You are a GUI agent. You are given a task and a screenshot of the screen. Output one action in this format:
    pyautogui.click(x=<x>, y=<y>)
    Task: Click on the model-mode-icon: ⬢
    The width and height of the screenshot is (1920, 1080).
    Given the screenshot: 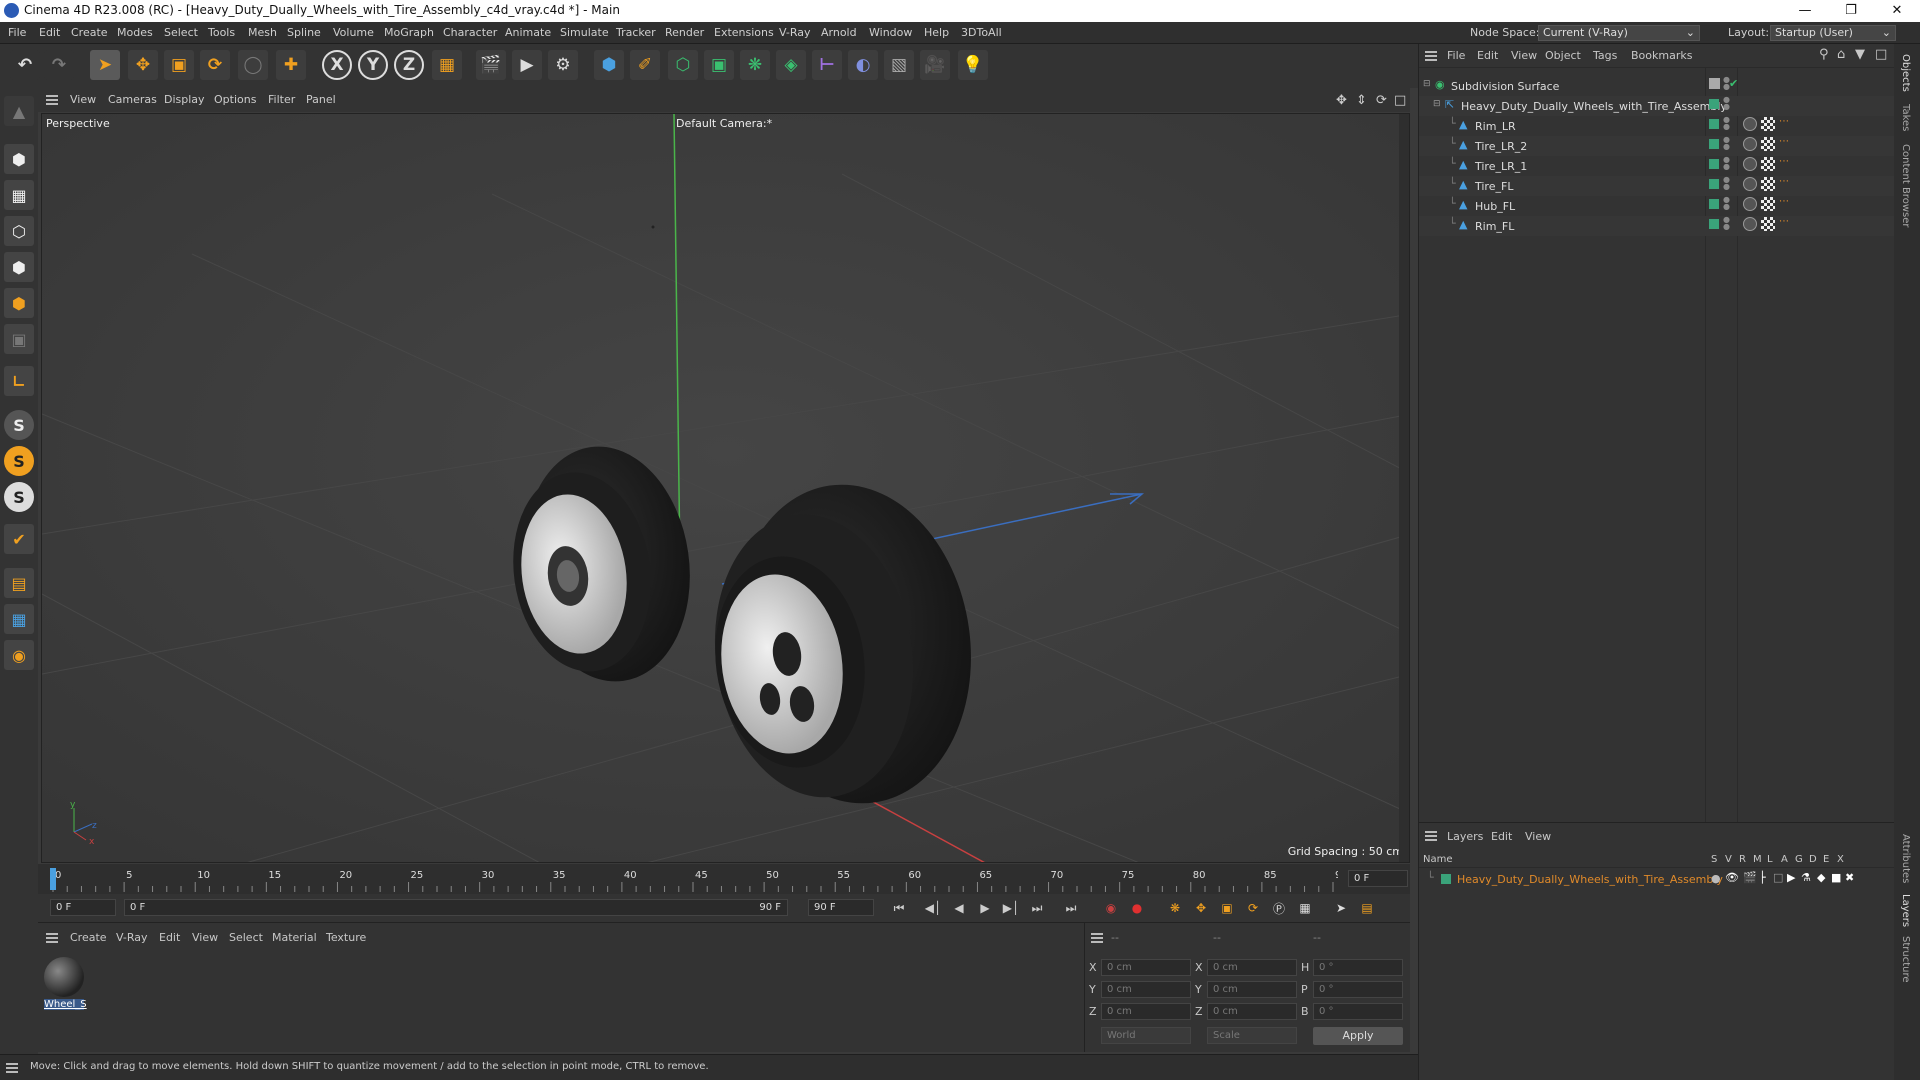 What is the action you would take?
    pyautogui.click(x=19, y=159)
    